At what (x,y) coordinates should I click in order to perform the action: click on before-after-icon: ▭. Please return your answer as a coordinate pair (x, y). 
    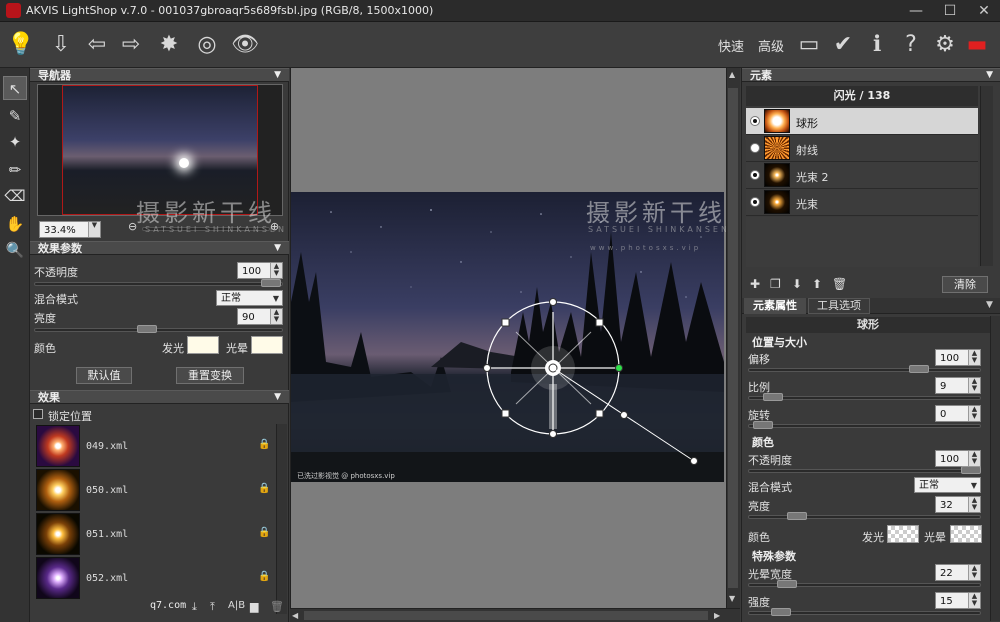
    Looking at the image, I should click on (809, 45).